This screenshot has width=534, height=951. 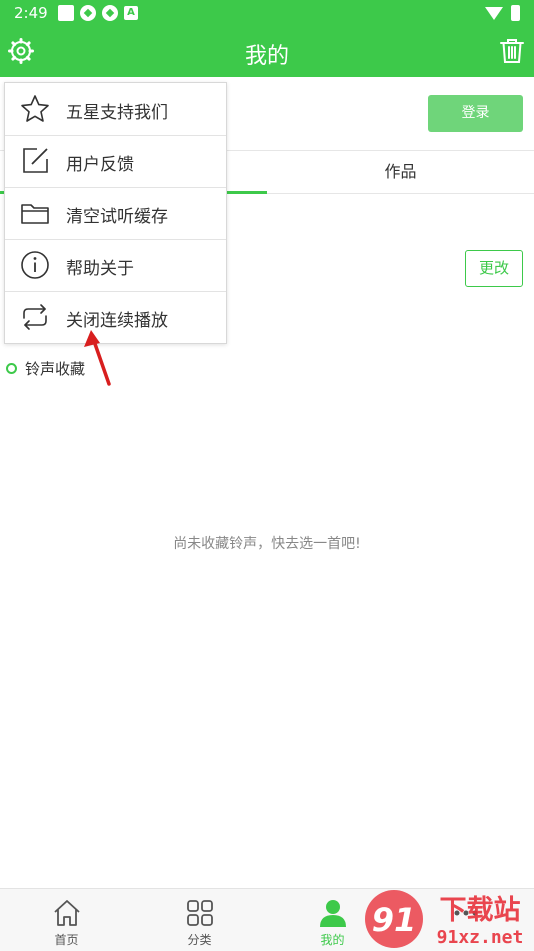 I want to click on menu-item-label: 清空试听缓存, so click(x=117, y=217).